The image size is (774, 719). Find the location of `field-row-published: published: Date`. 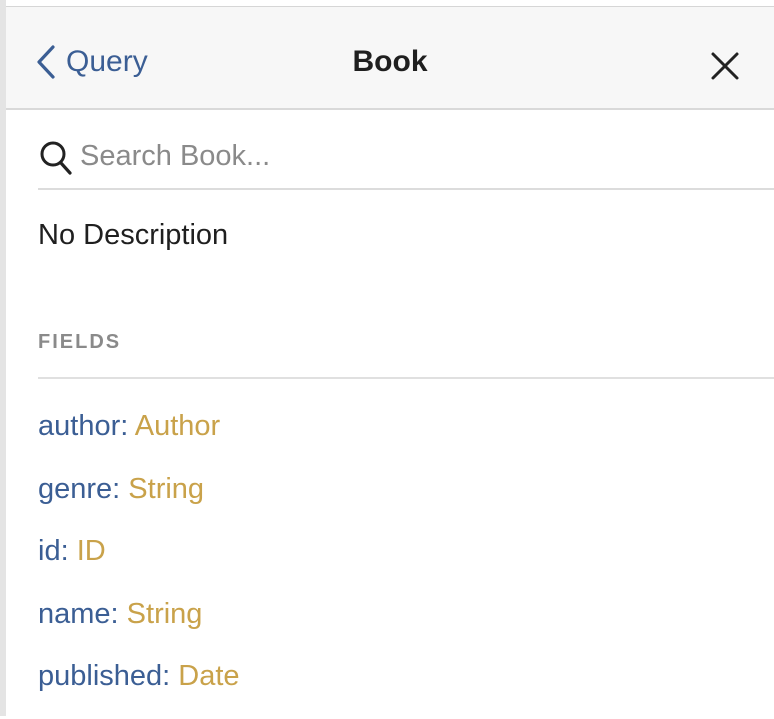

field-row-published: published: Date is located at coordinates (139, 687).